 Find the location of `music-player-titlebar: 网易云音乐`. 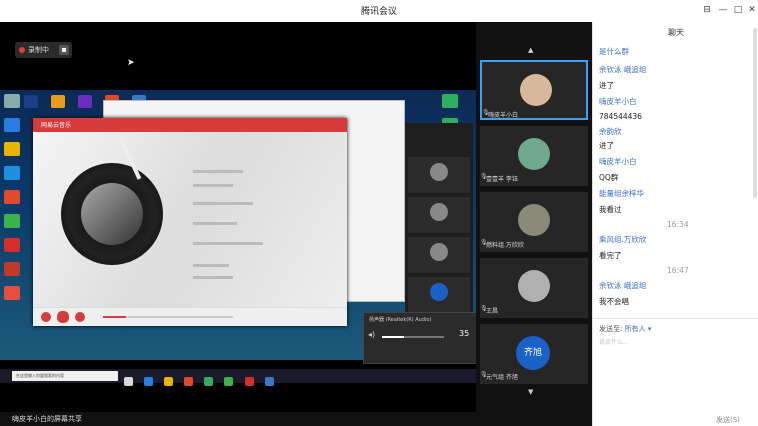

music-player-titlebar: 网易云音乐 is located at coordinates (190, 125).